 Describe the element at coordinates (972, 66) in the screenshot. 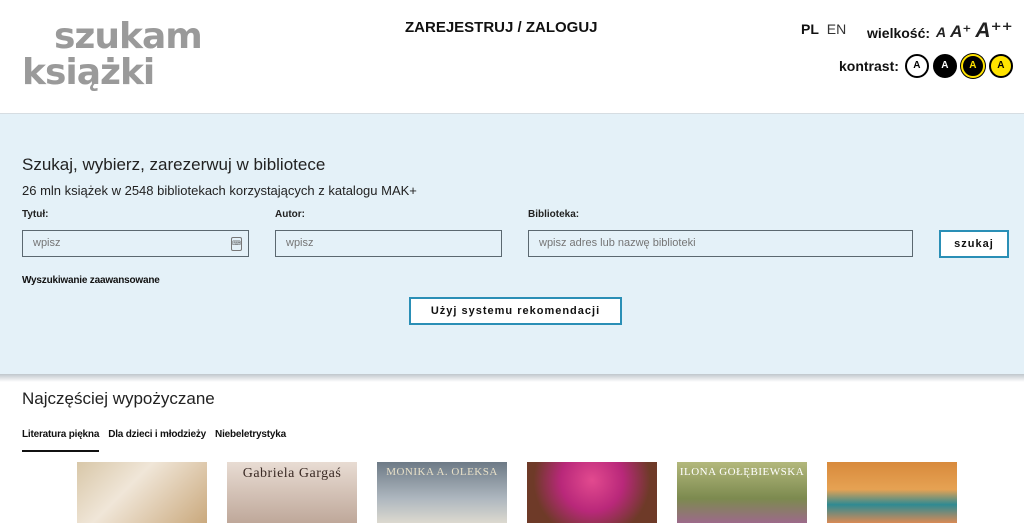

I see `contrast-black-yellow-button: A` at that location.